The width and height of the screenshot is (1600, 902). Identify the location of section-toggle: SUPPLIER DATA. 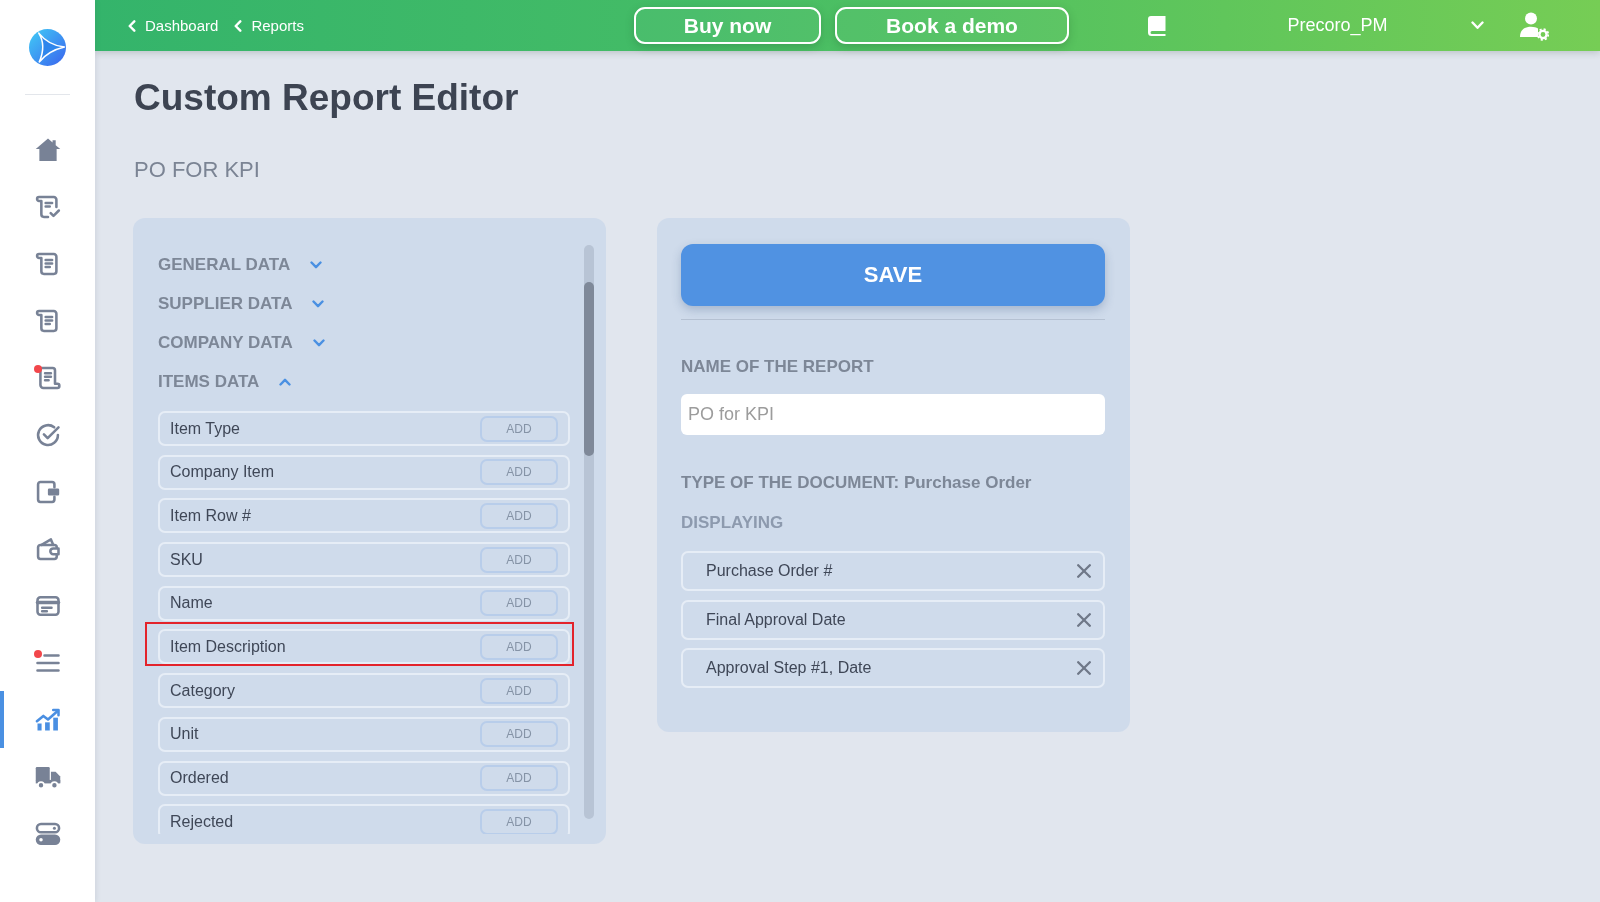
(241, 303).